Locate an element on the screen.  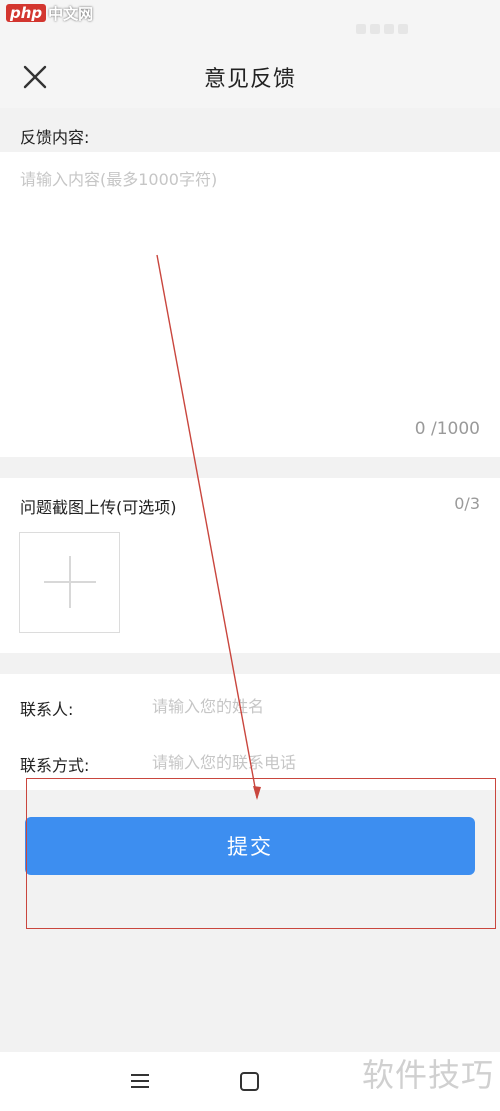
page-title: 意见反馈 is located at coordinates (249, 79).